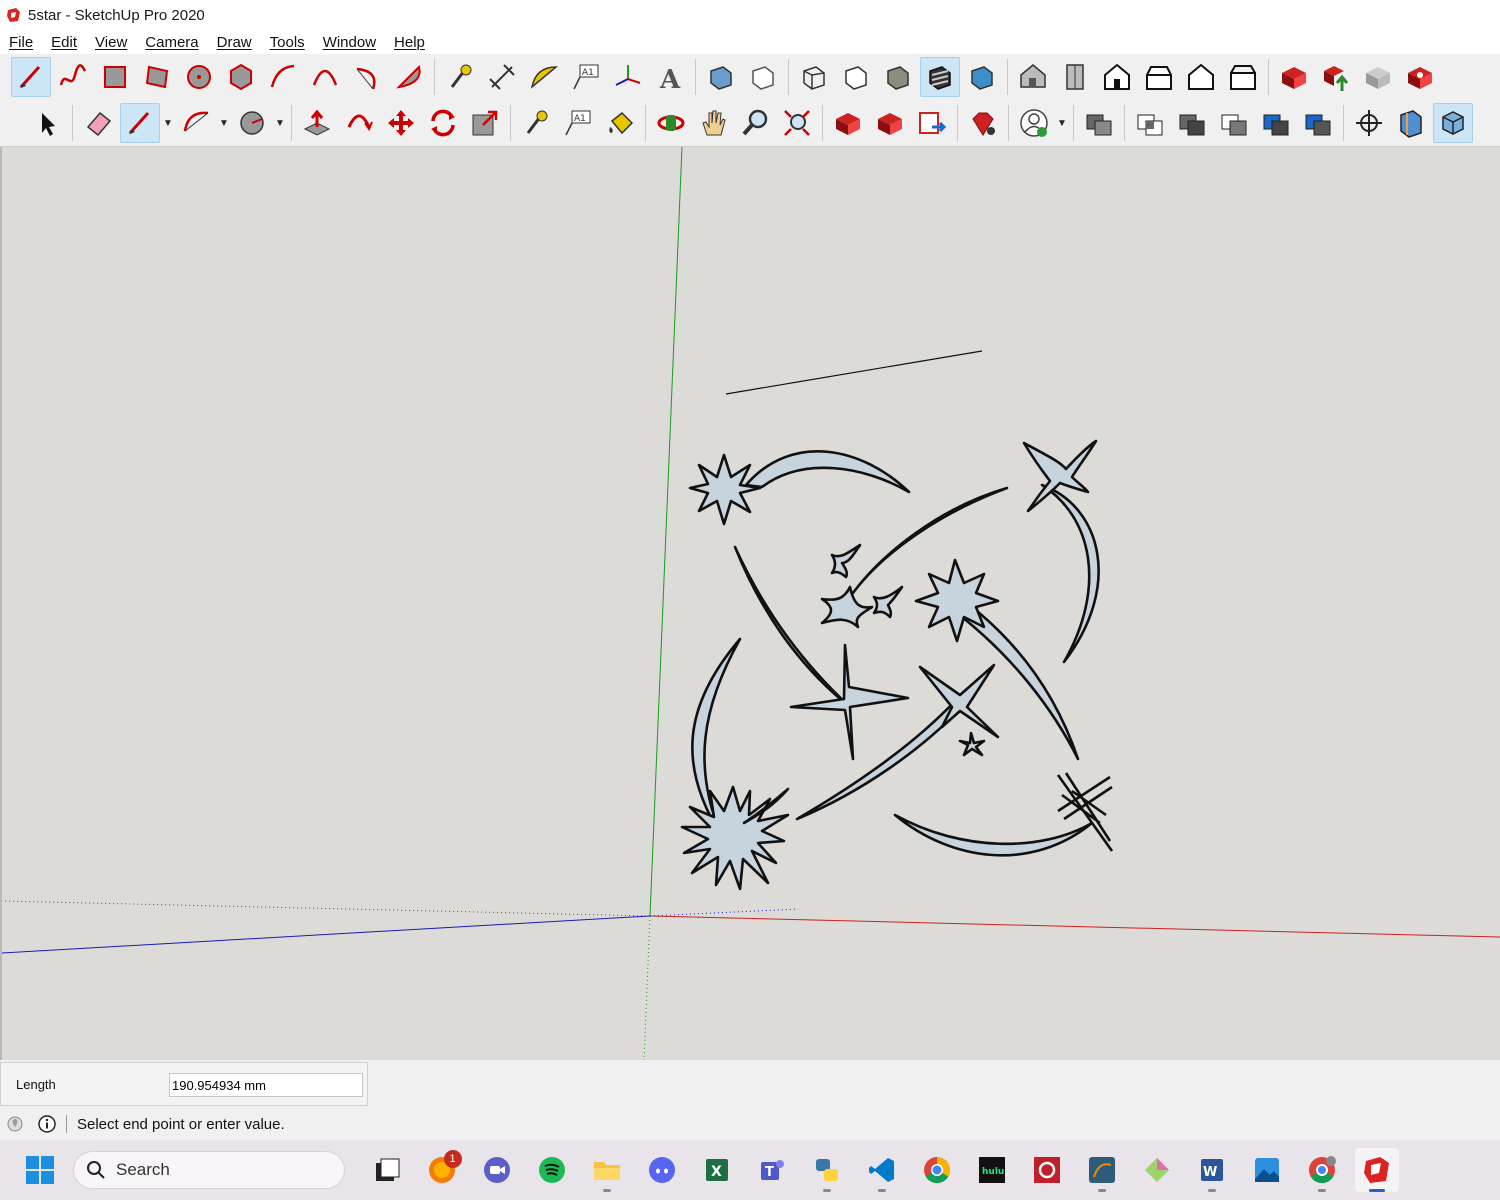  I want to click on comet-bottom-right, so click(993, 835).